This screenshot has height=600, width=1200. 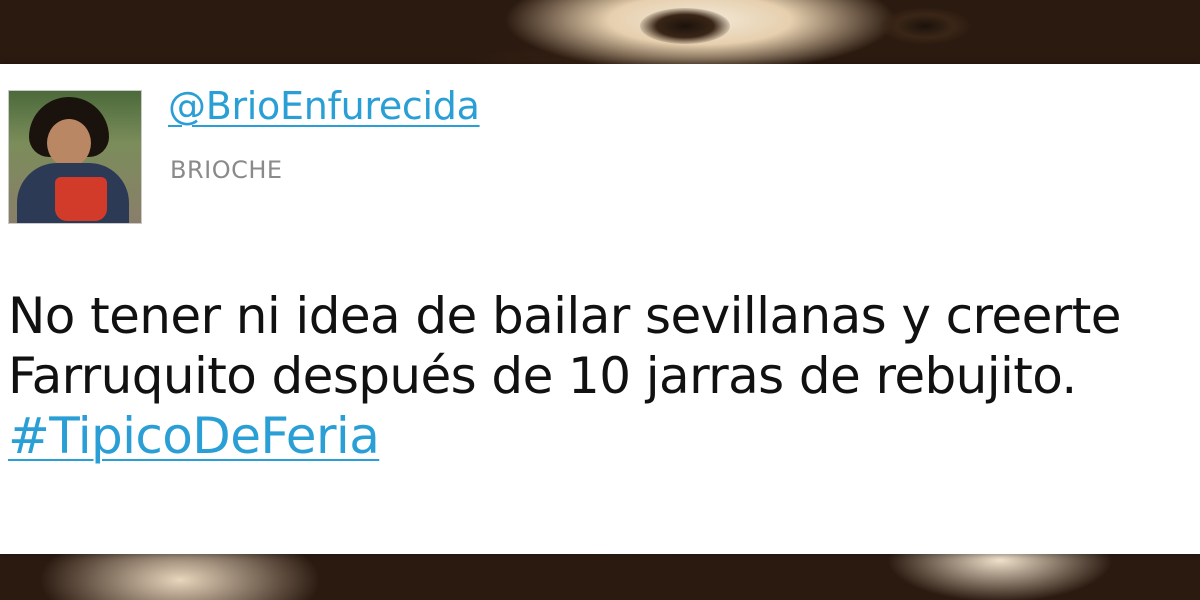 I want to click on user-display-name: BRIOCHE, so click(x=226, y=170).